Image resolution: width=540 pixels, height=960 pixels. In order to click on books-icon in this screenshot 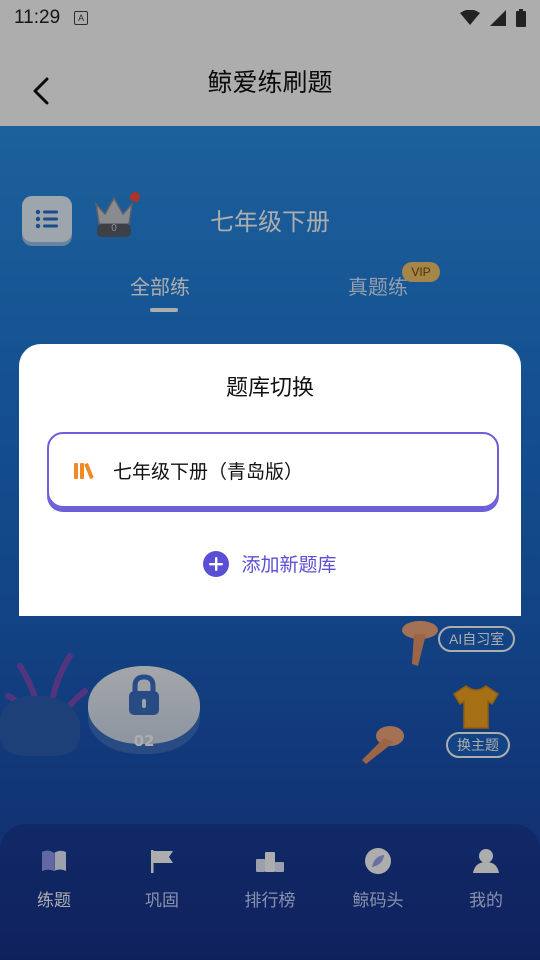, I will do `click(84, 471)`.